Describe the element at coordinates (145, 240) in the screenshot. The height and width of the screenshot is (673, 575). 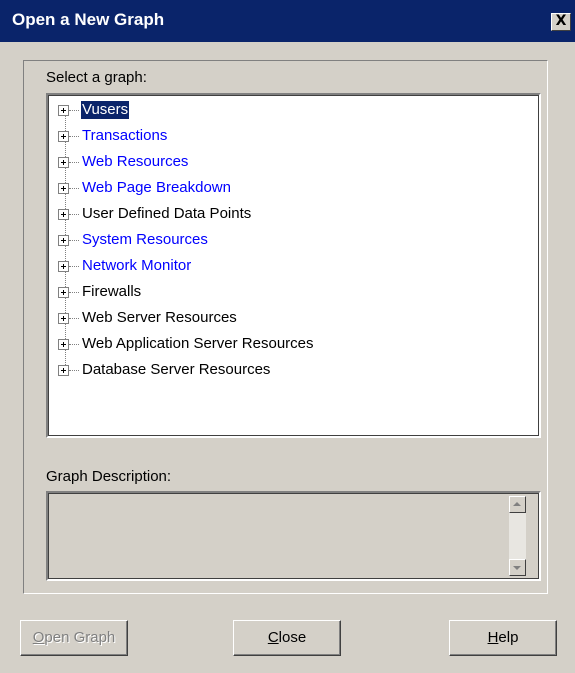
I see `tree-item-label: System Resources` at that location.